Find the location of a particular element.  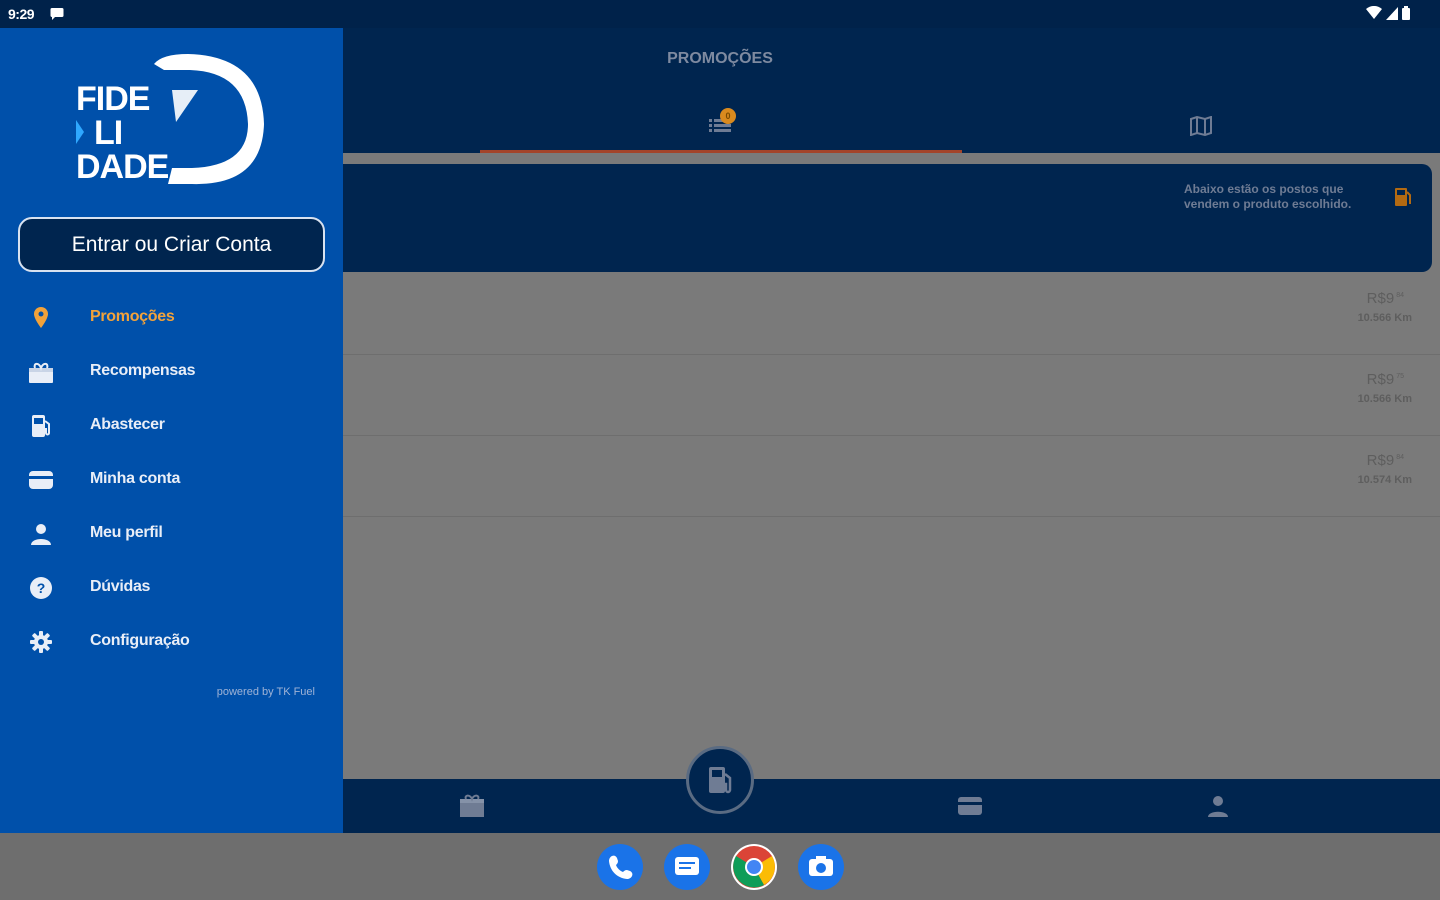

station-distance: 10.574 Km is located at coordinates (1384, 480).